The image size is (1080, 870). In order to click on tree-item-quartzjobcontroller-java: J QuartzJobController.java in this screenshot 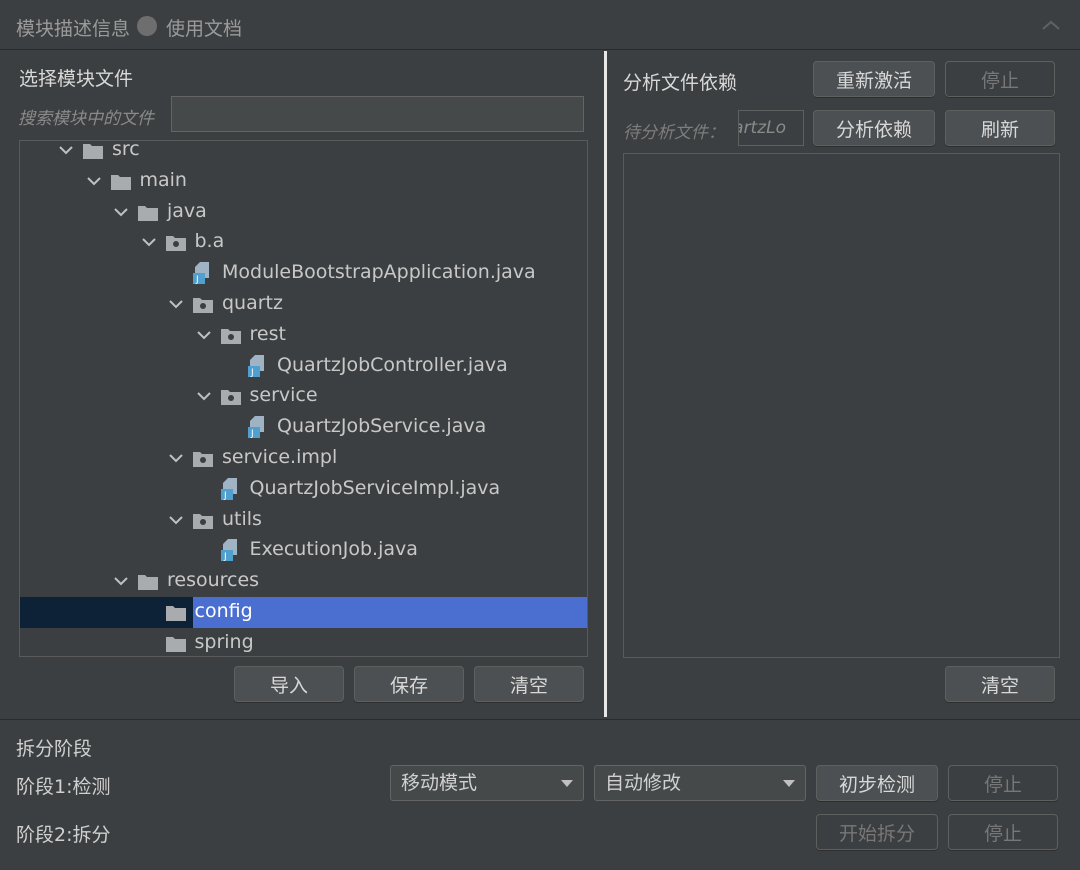, I will do `click(303, 366)`.